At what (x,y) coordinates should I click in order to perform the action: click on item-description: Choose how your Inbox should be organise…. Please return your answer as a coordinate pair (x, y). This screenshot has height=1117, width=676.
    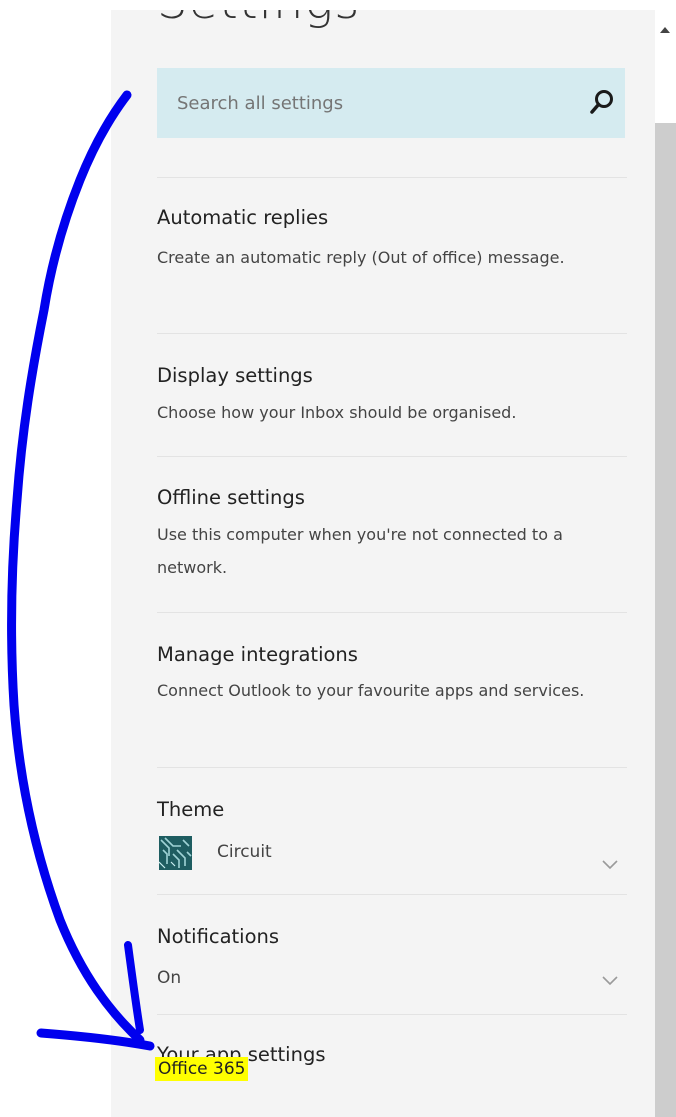
    Looking at the image, I should click on (337, 412).